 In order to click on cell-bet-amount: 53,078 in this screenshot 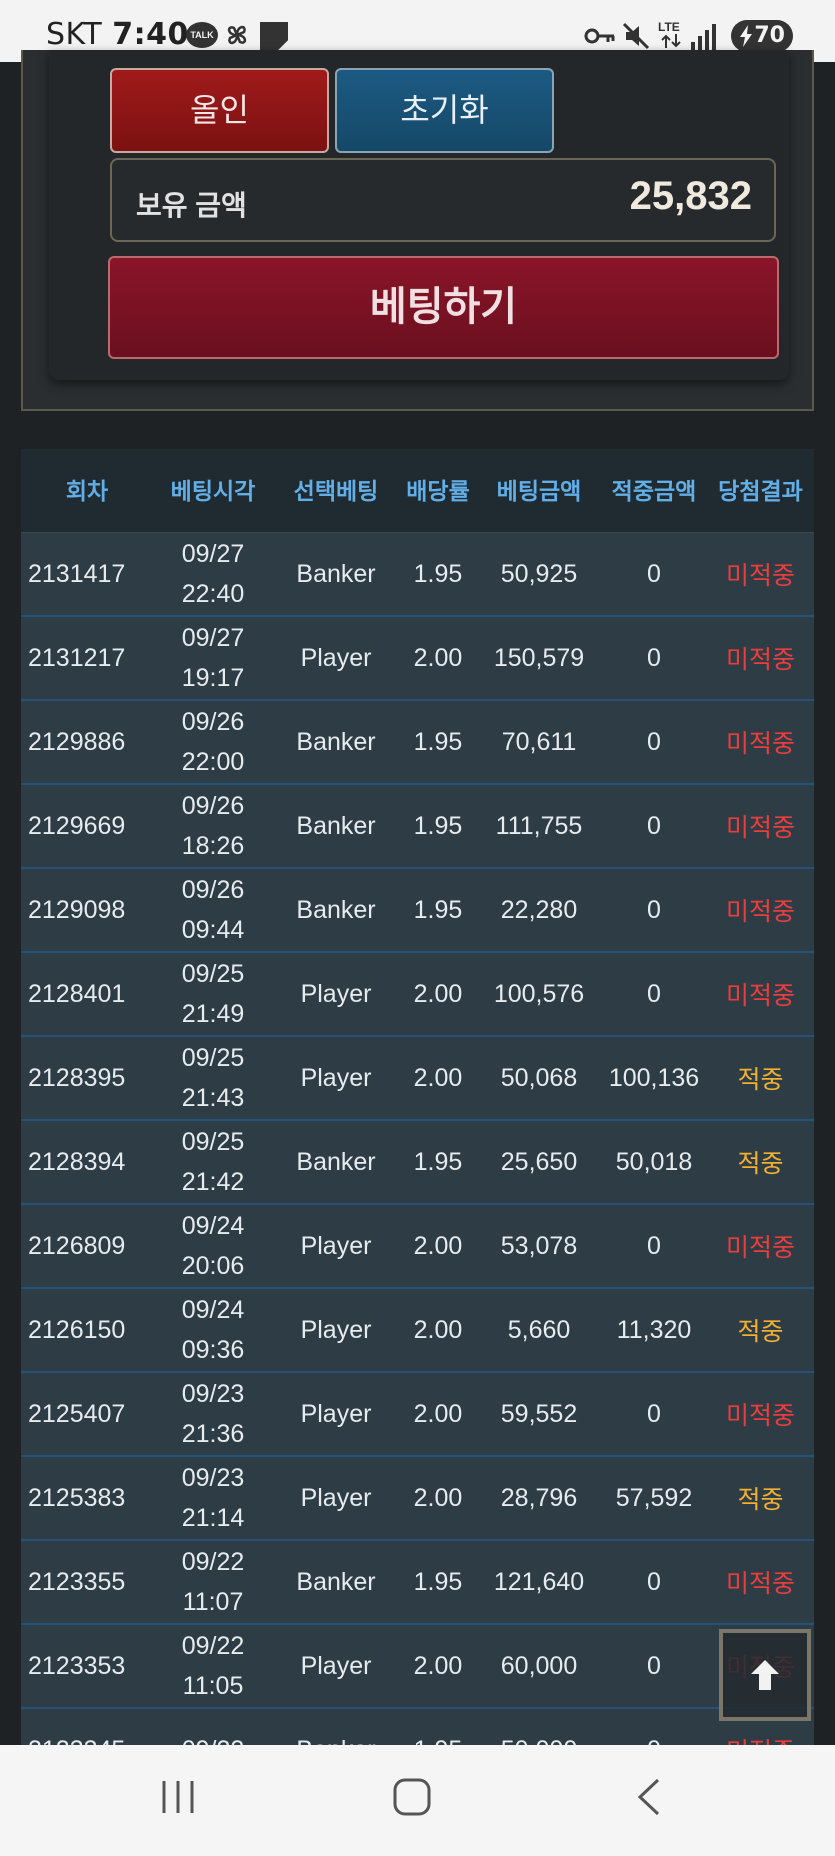, I will do `click(539, 1245)`.